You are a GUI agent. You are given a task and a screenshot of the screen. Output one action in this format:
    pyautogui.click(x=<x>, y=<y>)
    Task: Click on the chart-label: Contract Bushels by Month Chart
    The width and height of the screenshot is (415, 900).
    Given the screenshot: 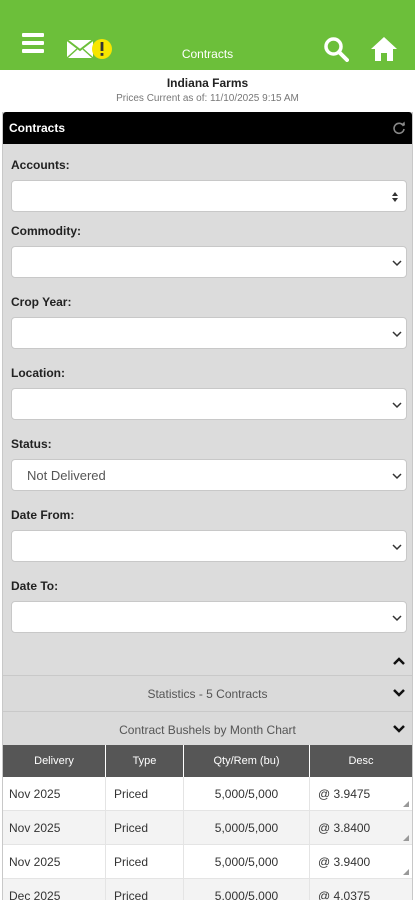 What is the action you would take?
    pyautogui.click(x=207, y=730)
    